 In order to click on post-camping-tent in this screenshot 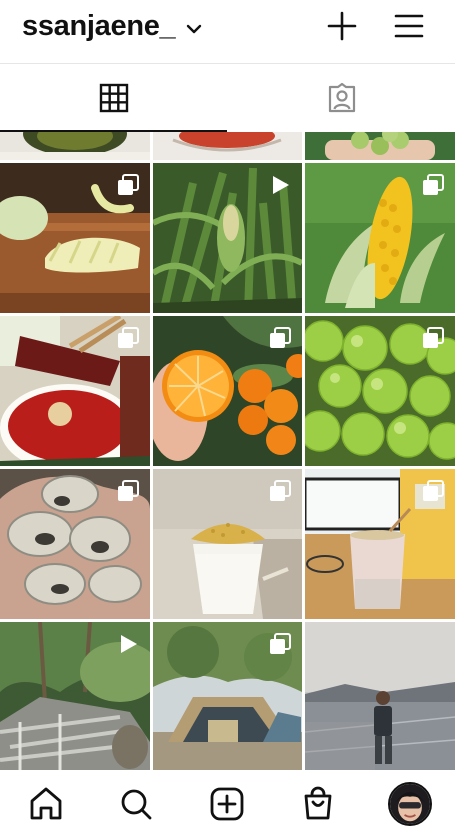, I will do `click(227, 696)`.